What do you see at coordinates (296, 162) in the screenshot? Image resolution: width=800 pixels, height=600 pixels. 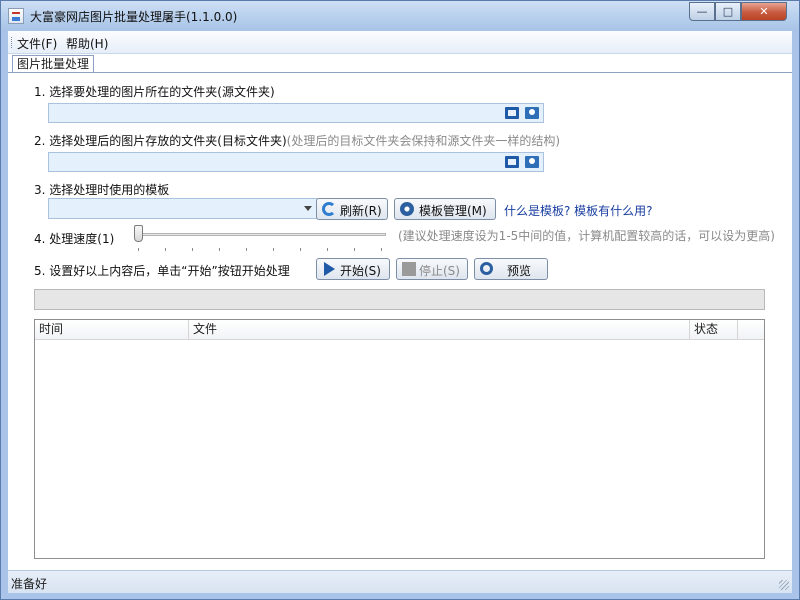 I see `target-folder-input` at bounding box center [296, 162].